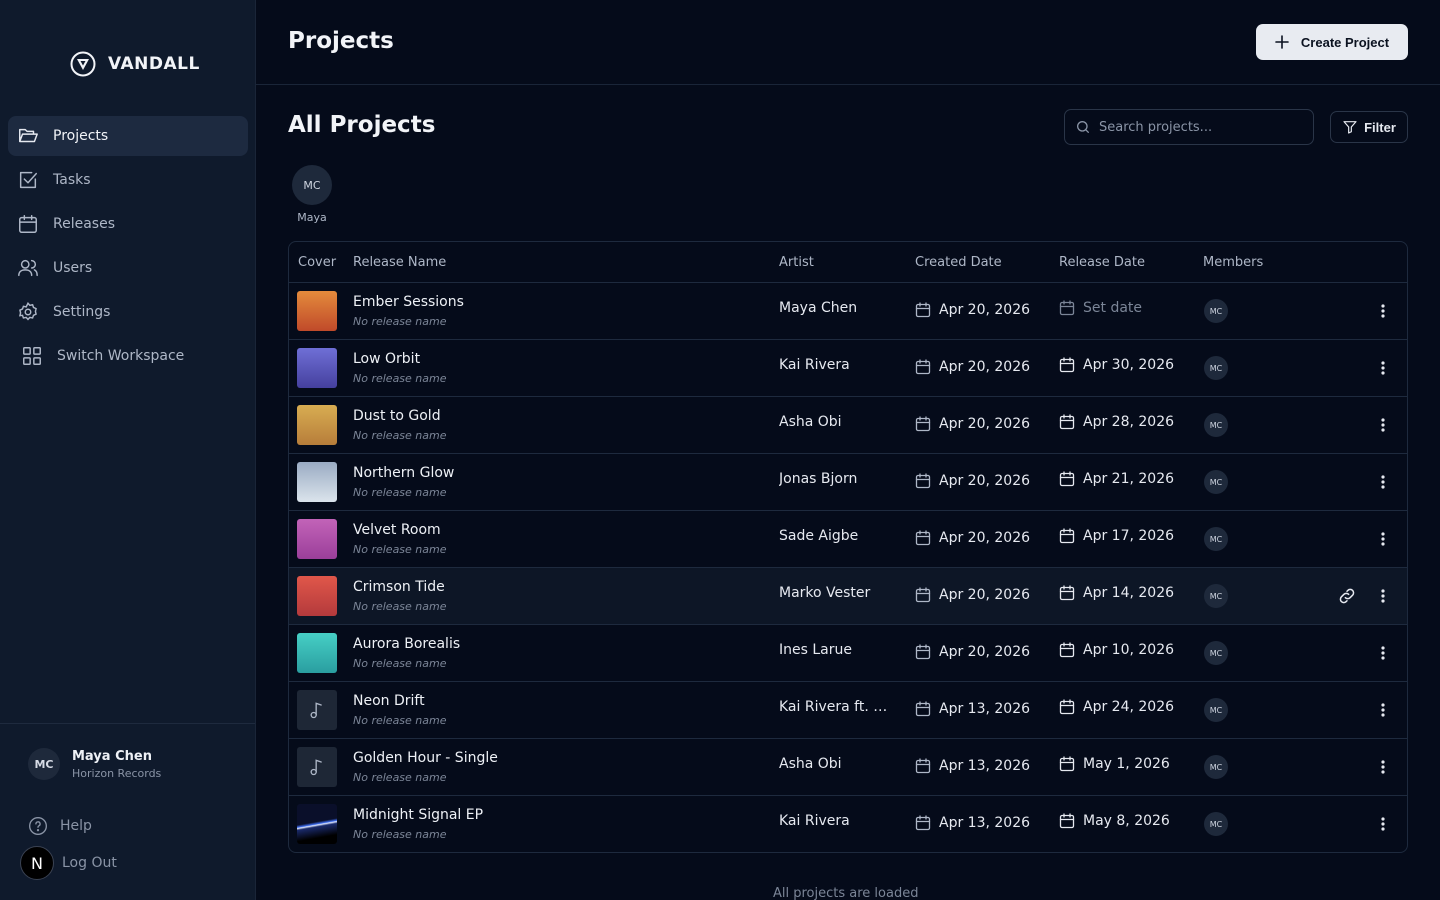 The width and height of the screenshot is (1440, 900). Describe the element at coordinates (923, 481) in the screenshot. I see `calendar-icon` at that location.